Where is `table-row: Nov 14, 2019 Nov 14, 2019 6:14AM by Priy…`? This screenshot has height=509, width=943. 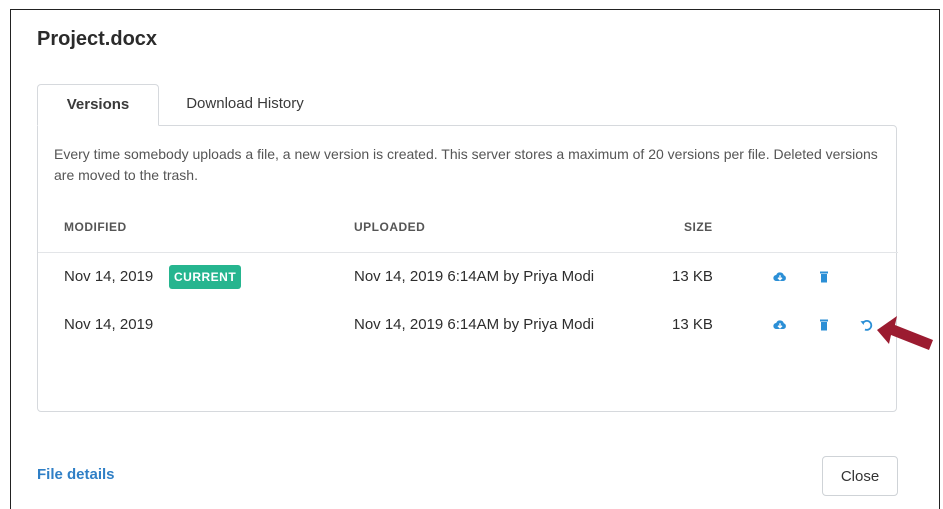 table-row: Nov 14, 2019 Nov 14, 2019 6:14AM by Priy… is located at coordinates (468, 326).